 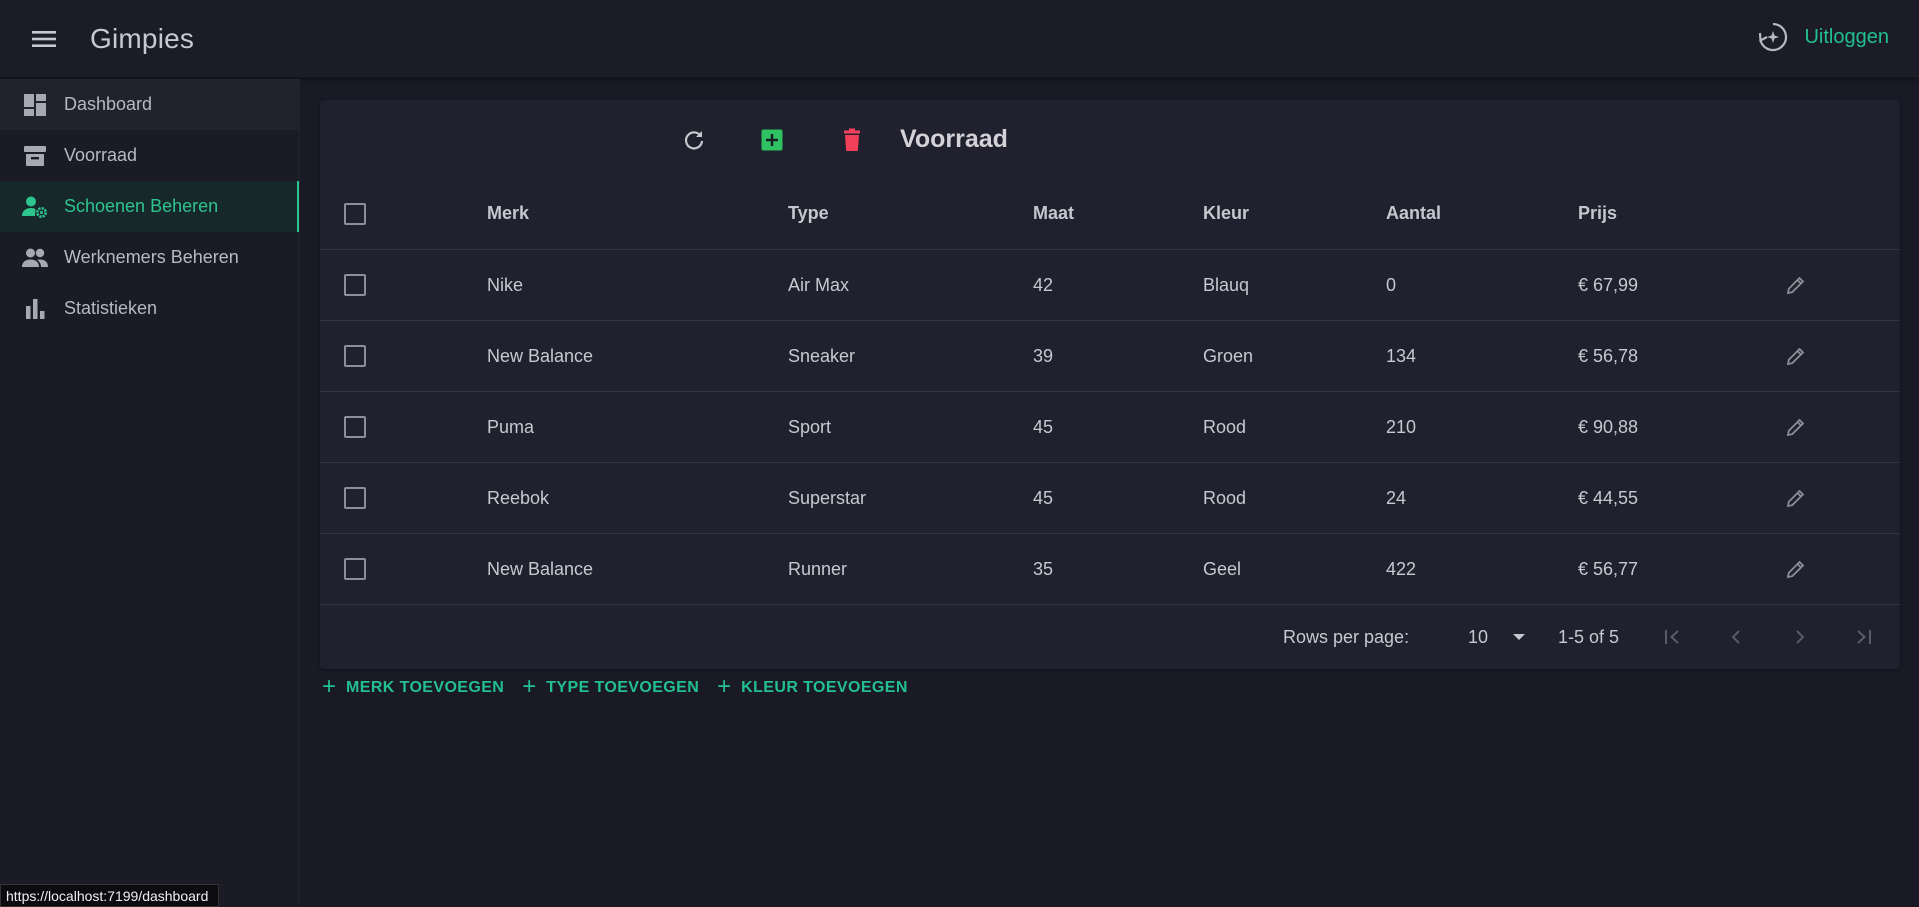 I want to click on sidebar-item-werknemers-beheren: Werknemers Beheren, so click(x=149, y=257).